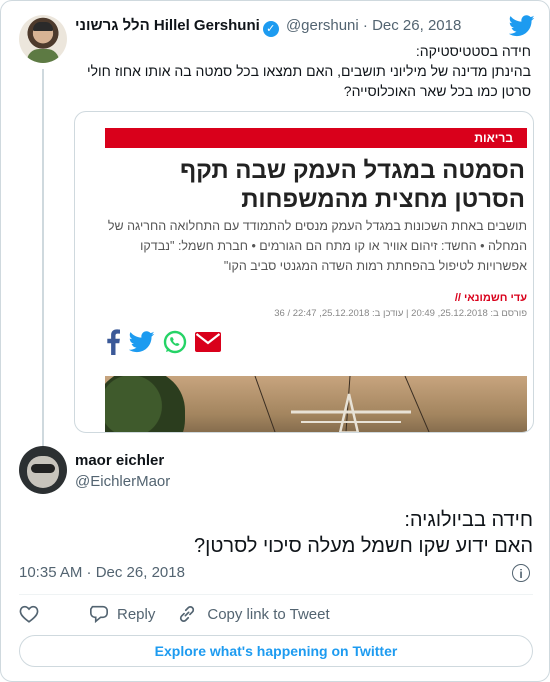  I want to click on share-buttons, so click(163, 342).